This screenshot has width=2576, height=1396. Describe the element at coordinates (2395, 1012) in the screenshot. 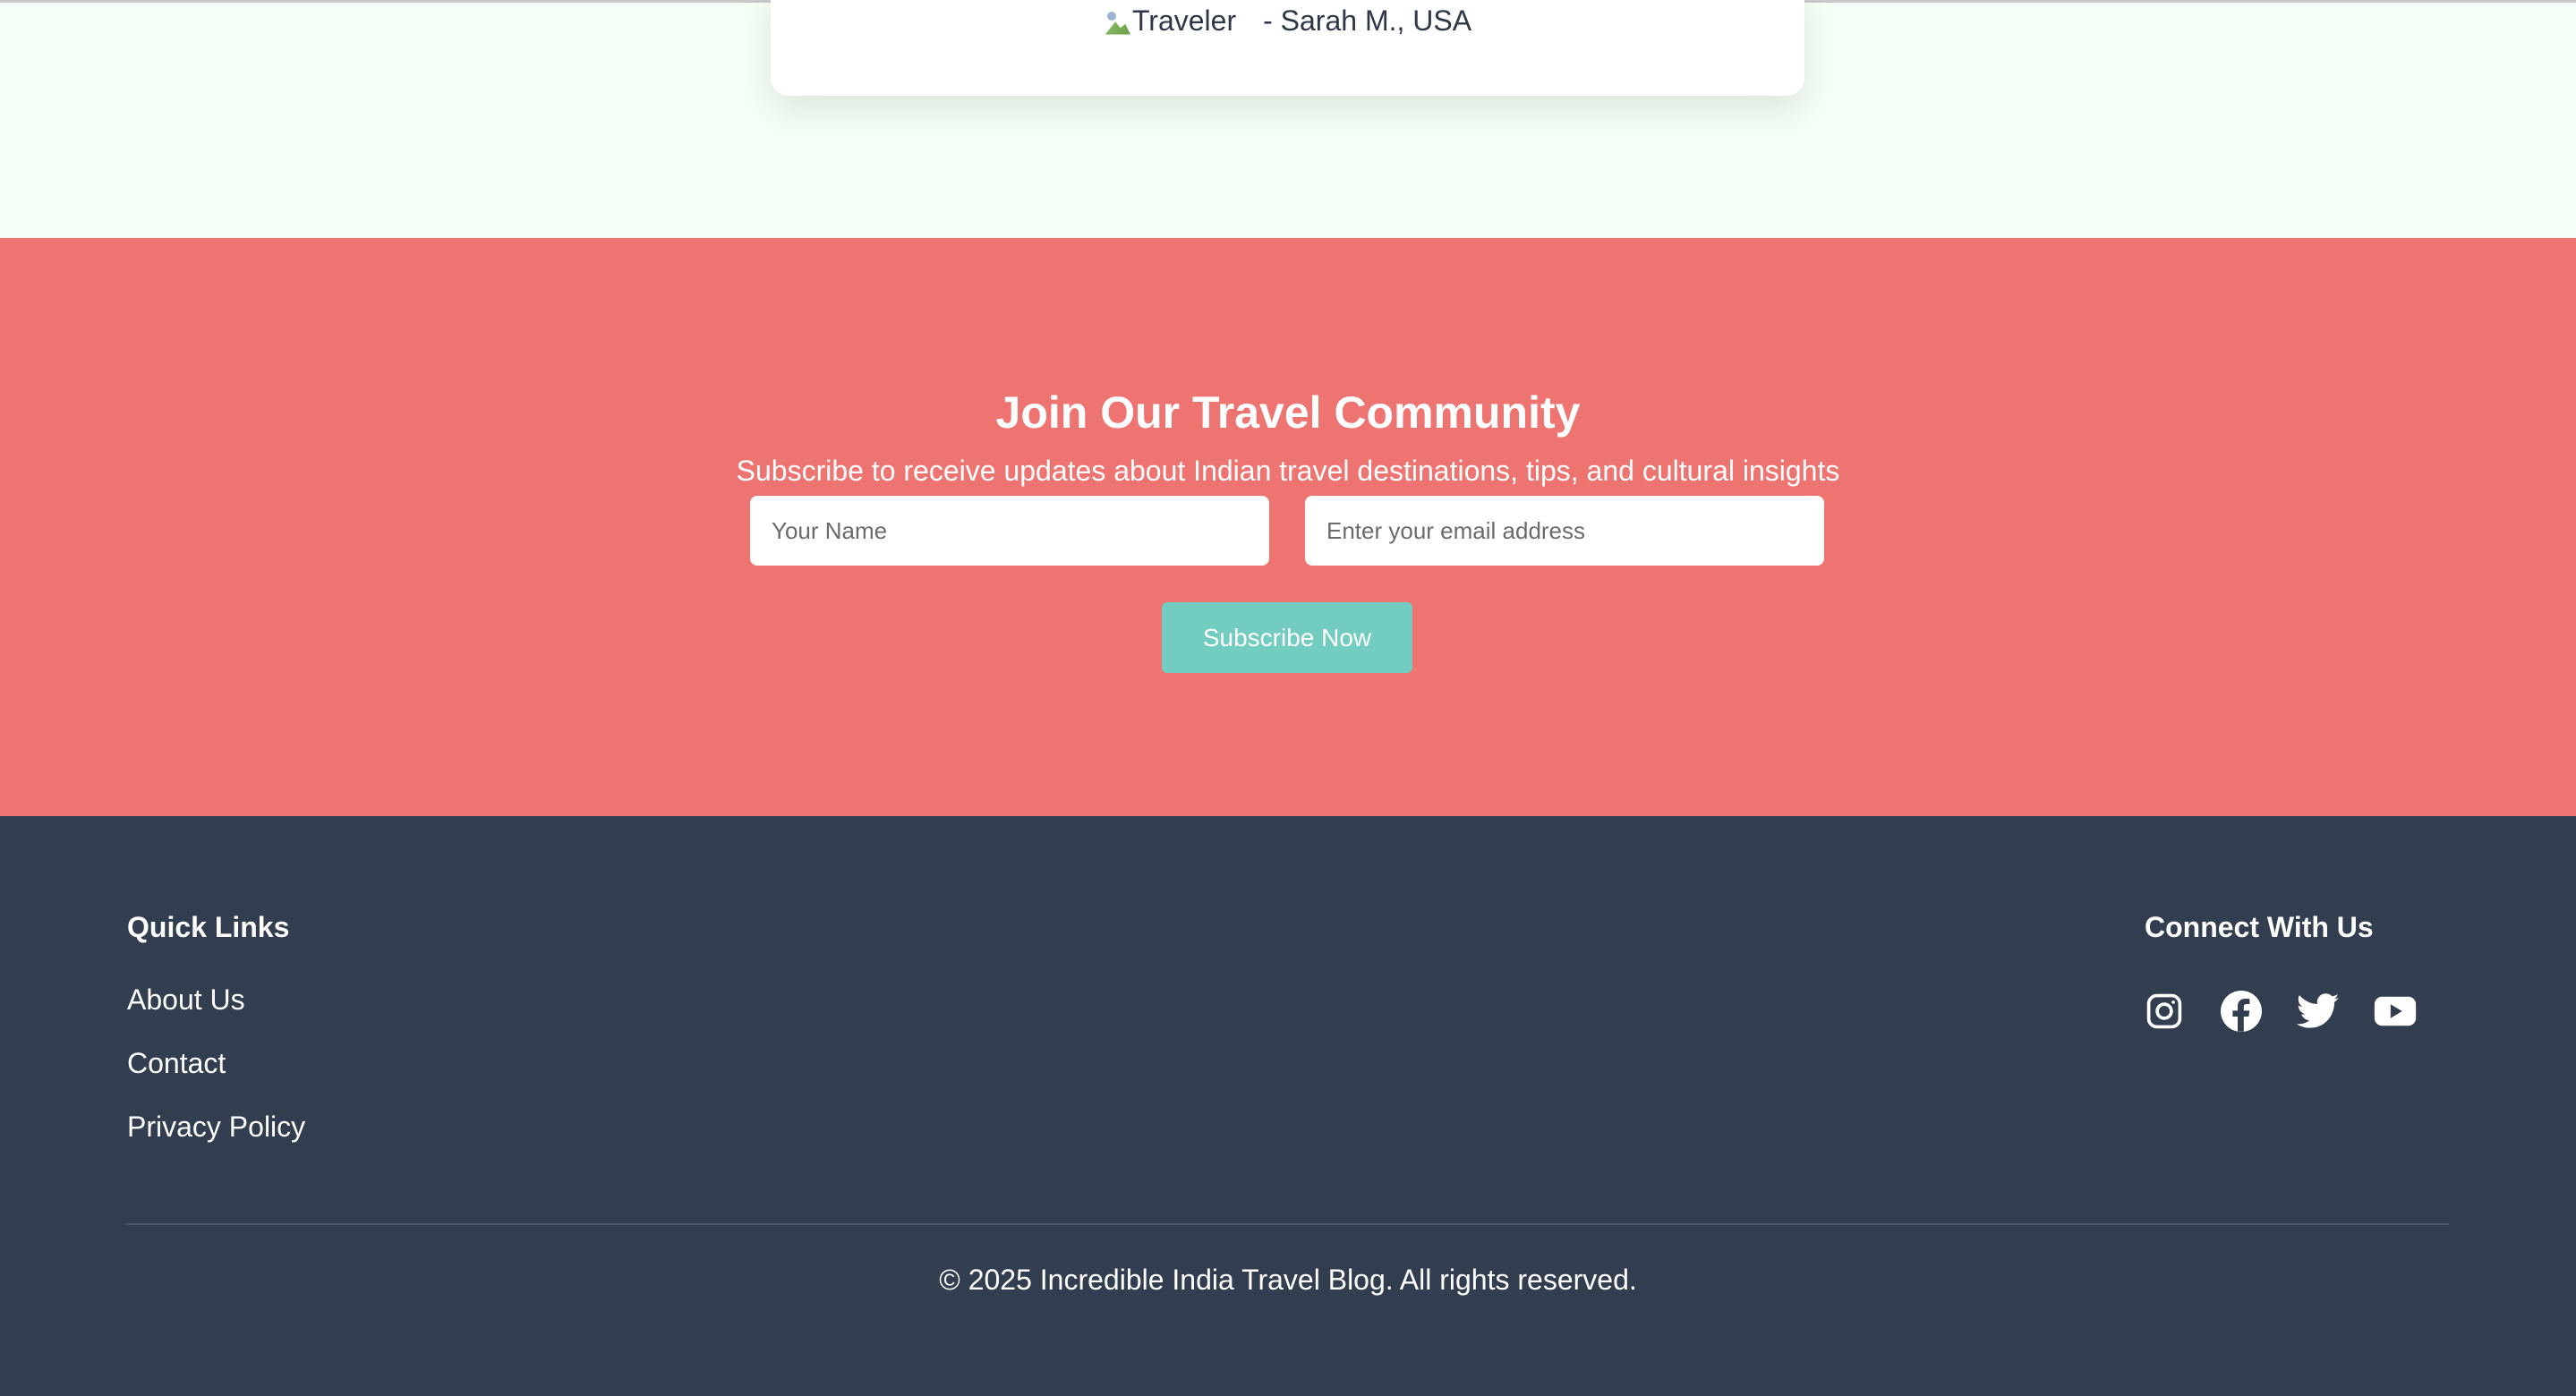

I see `youtube-icon` at that location.